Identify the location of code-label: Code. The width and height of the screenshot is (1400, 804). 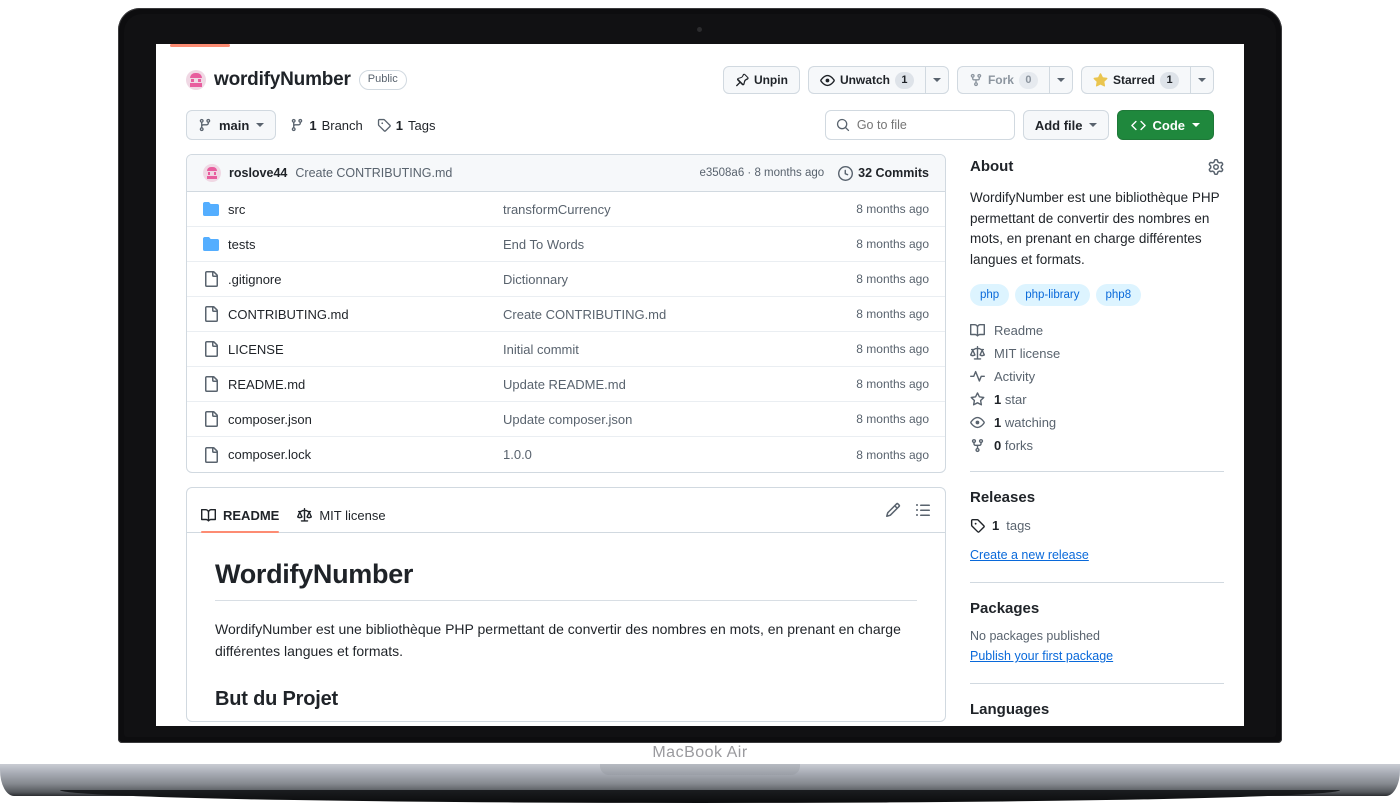
(1169, 125).